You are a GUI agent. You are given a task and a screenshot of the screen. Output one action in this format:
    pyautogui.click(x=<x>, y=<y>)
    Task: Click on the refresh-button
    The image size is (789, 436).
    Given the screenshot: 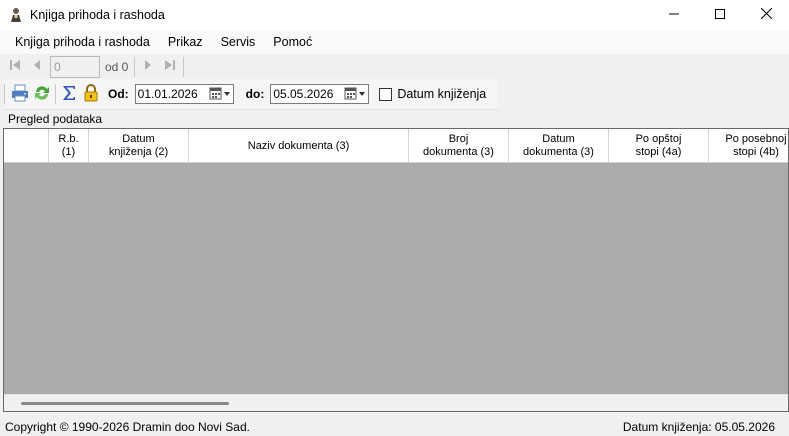 What is the action you would take?
    pyautogui.click(x=42, y=94)
    